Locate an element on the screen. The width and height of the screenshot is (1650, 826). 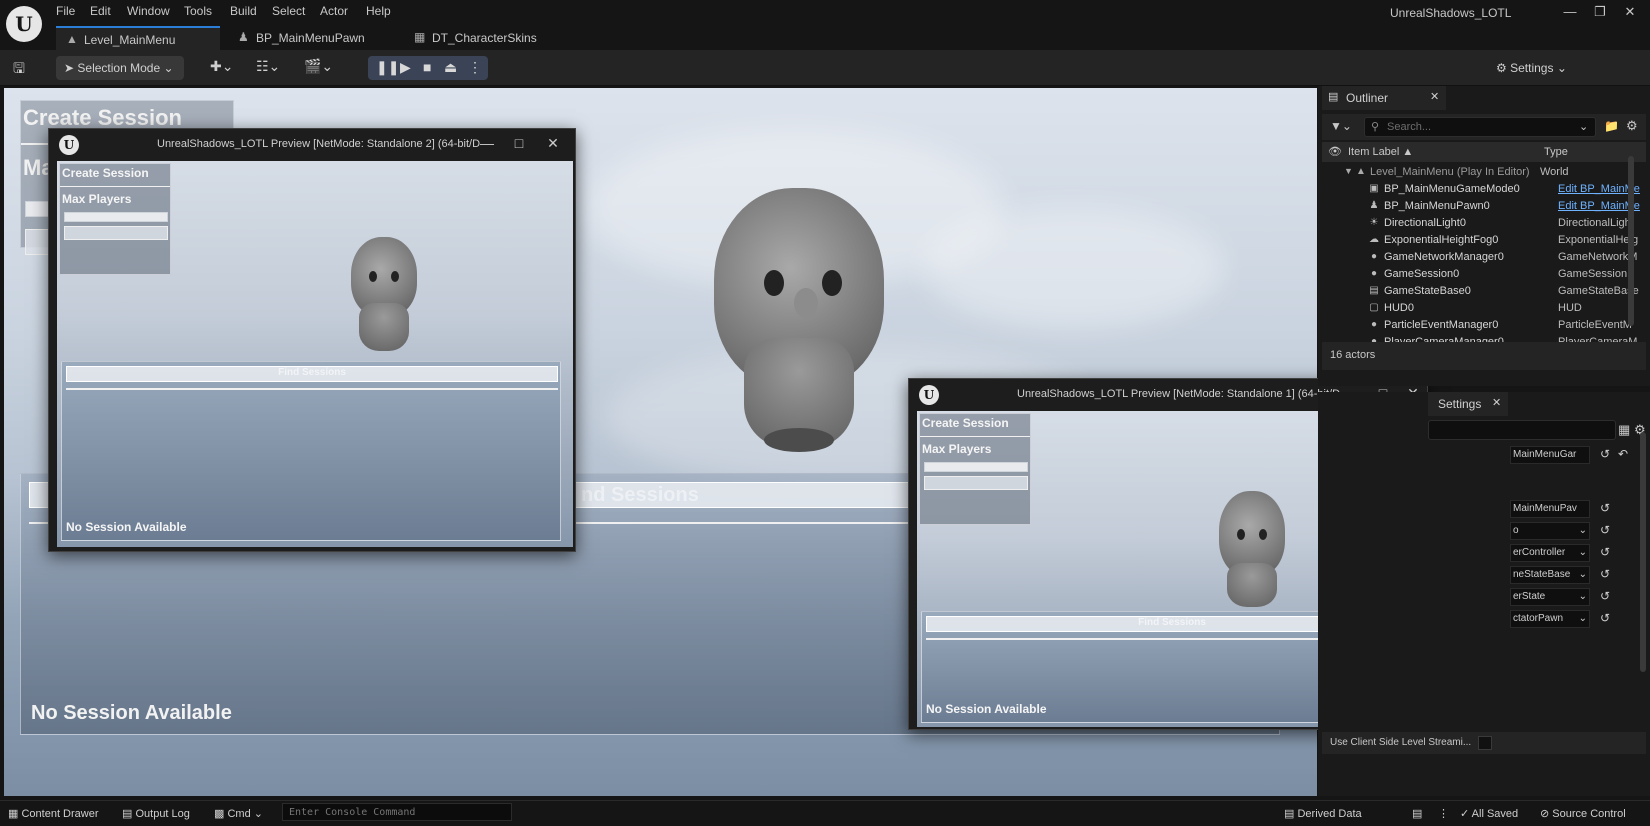
gamestate-class-select: neStateBase ⌄ is located at coordinates (1550, 575).